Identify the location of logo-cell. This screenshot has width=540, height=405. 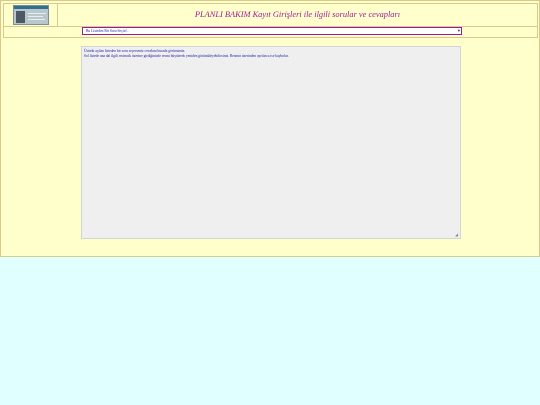
(31, 15).